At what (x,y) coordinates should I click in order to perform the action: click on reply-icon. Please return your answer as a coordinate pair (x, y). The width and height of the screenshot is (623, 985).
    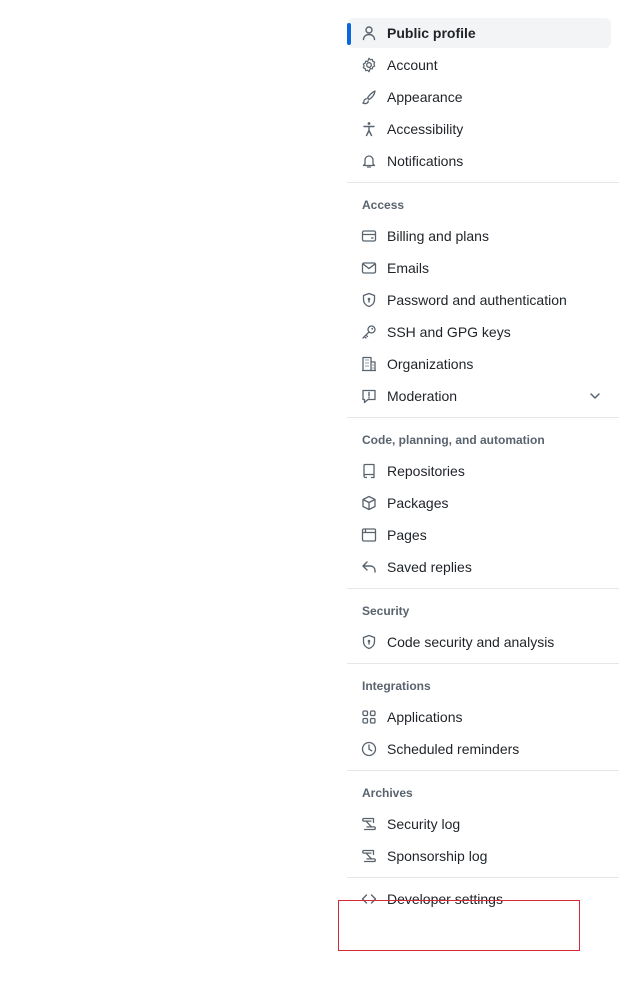
    Looking at the image, I should click on (369, 567).